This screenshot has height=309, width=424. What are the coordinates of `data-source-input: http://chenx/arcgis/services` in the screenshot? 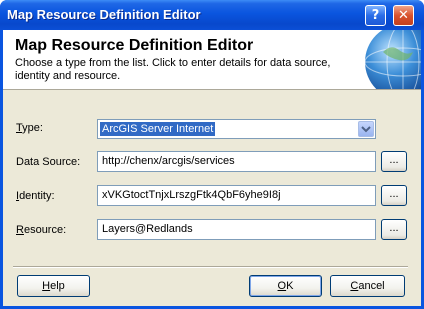 It's located at (236, 161).